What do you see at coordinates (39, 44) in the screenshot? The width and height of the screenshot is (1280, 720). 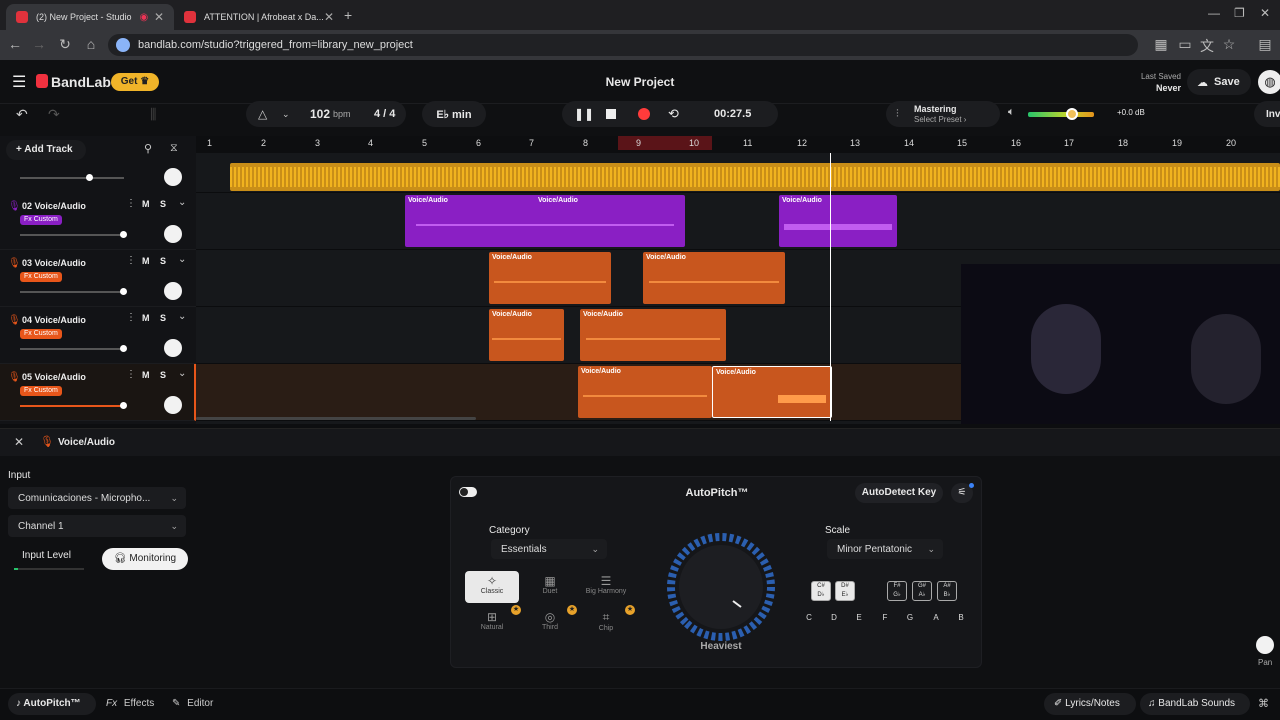 I see `forward-icon: →` at bounding box center [39, 44].